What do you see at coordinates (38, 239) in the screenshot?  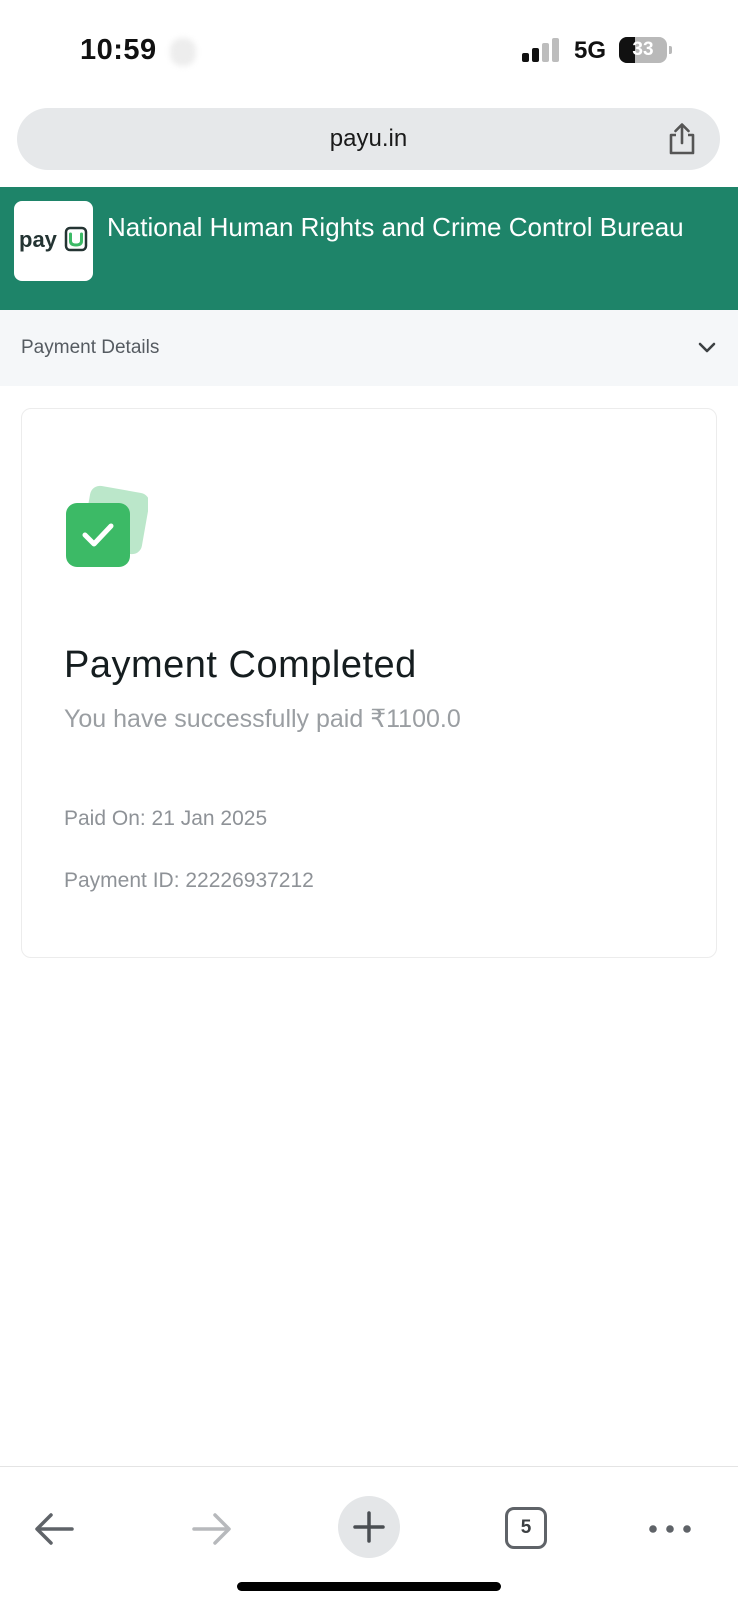 I see `svg-text: pay` at bounding box center [38, 239].